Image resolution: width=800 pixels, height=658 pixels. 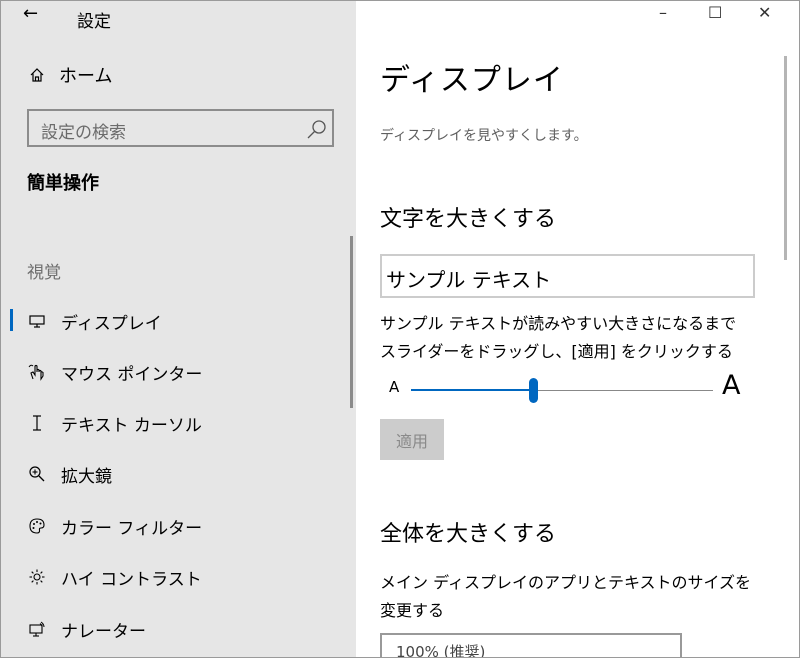 I want to click on page-title: ディスプレイ, so click(x=472, y=80).